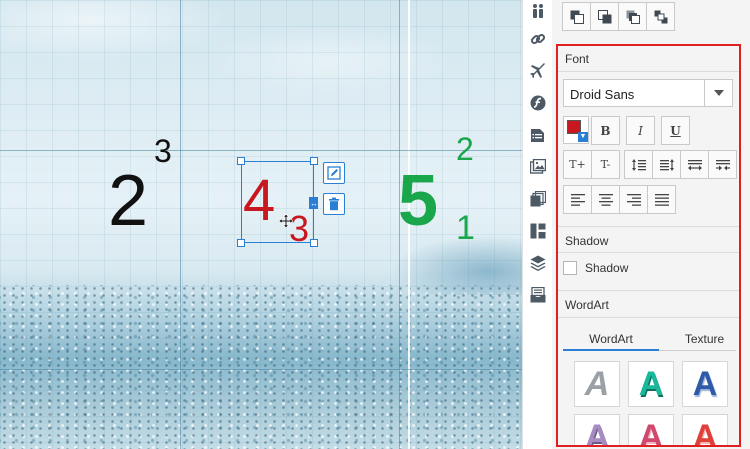 Image resolution: width=750 pixels, height=449 pixels. Describe the element at coordinates (538, 295) in the screenshot. I see `inbox-icon` at that location.